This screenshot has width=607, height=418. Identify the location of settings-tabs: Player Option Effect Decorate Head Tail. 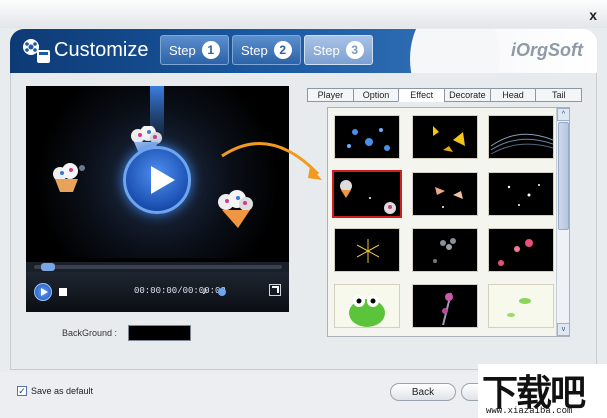
(445, 95).